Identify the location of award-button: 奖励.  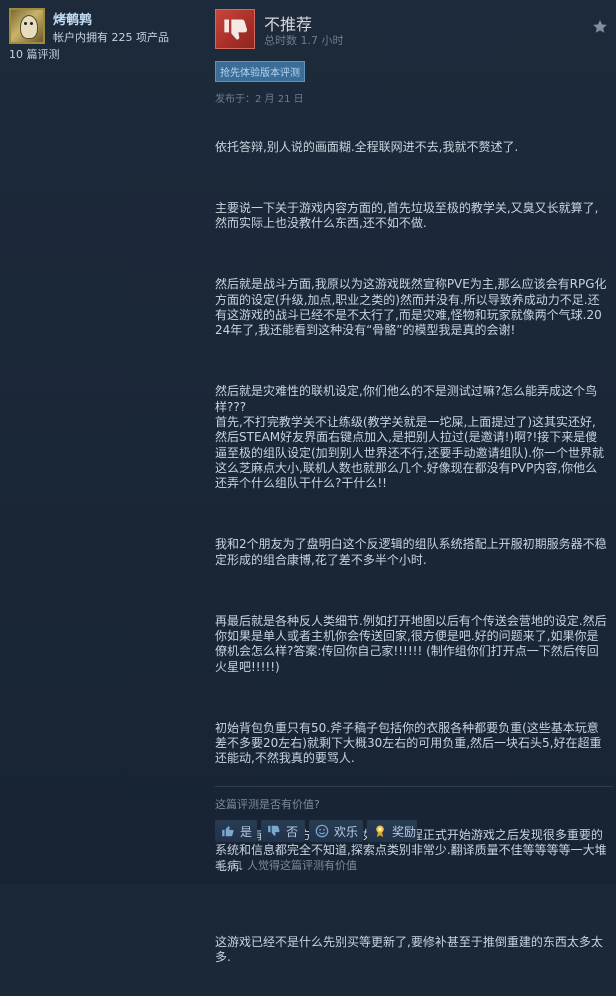
(392, 831).